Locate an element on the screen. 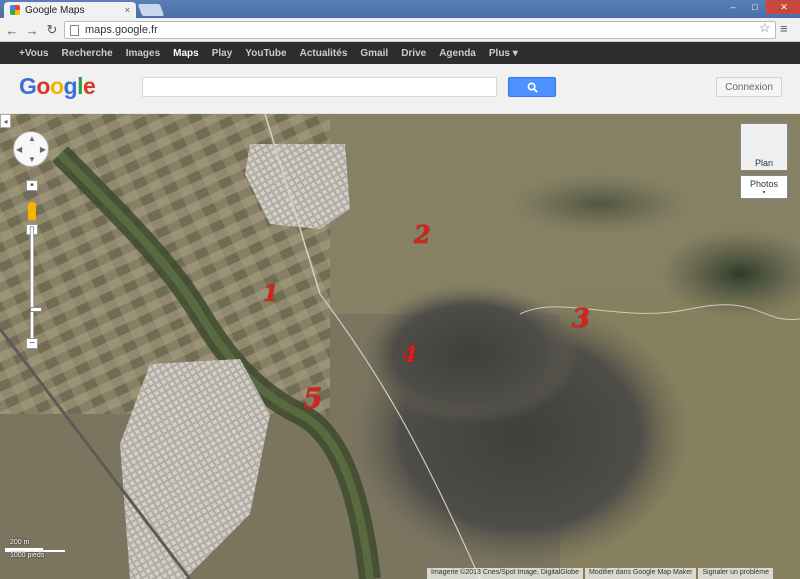 The height and width of the screenshot is (579, 800). photos-button: Photos ▾ is located at coordinates (764, 187).